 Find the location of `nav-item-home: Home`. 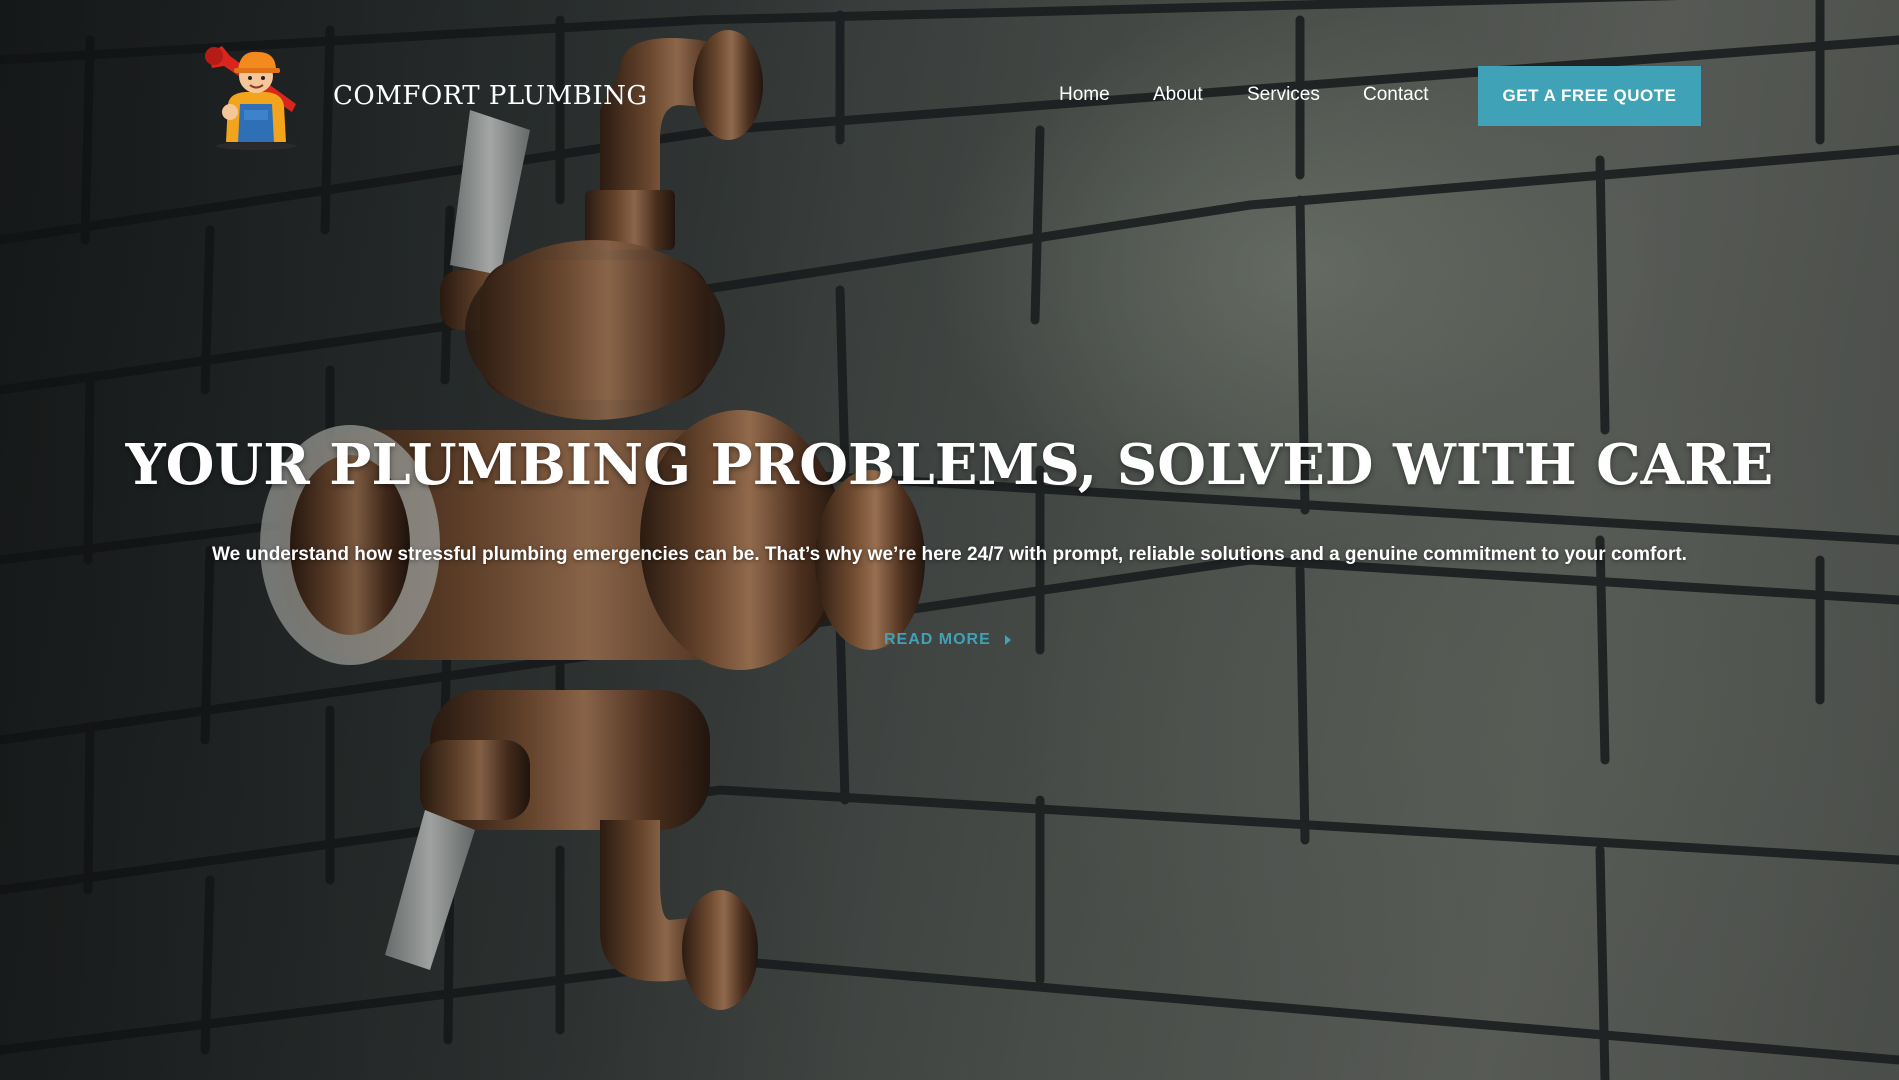

nav-item-home: Home is located at coordinates (1084, 95).